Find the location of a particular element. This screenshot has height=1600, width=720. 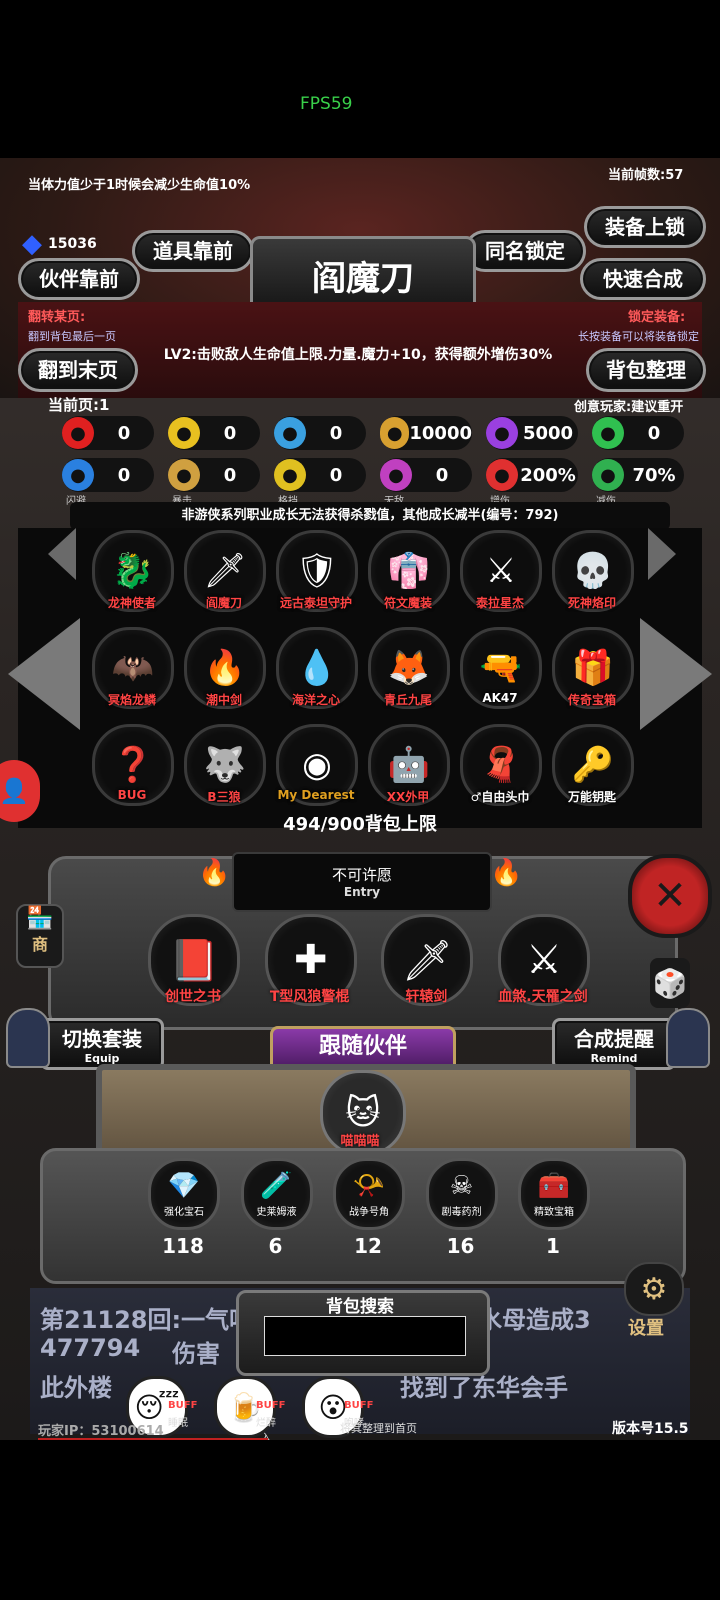

bag-item: 🐺 B三狼 is located at coordinates (225, 765).